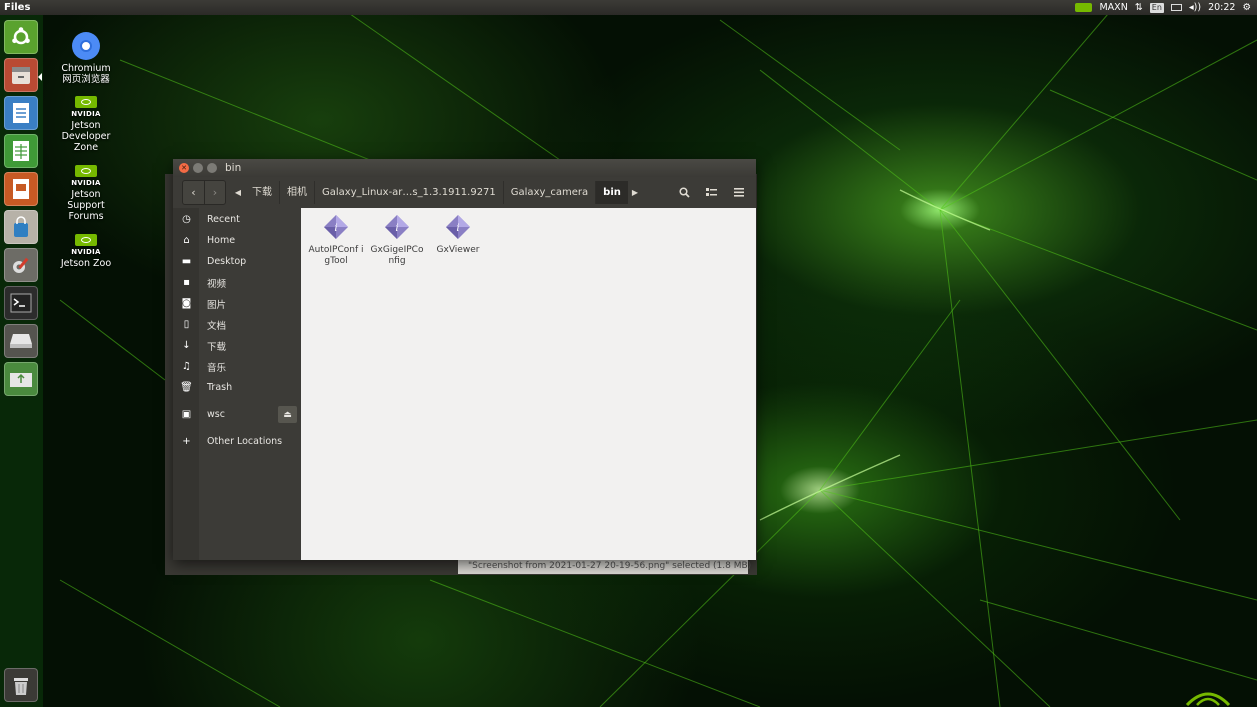 The image size is (1257, 707). Describe the element at coordinates (86, 68) in the screenshot. I see `desktop-icon-label: Chromium` at that location.